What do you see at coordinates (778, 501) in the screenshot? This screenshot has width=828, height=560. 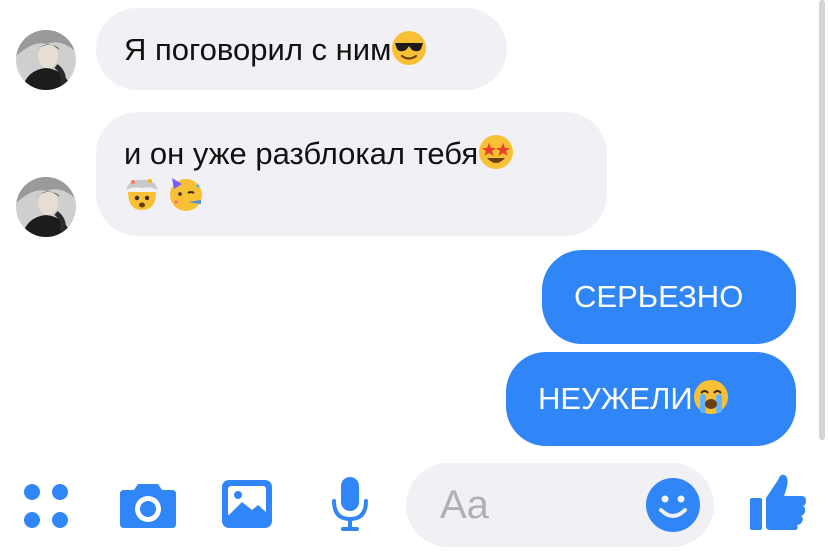 I see `thumbs-up-icon` at bounding box center [778, 501].